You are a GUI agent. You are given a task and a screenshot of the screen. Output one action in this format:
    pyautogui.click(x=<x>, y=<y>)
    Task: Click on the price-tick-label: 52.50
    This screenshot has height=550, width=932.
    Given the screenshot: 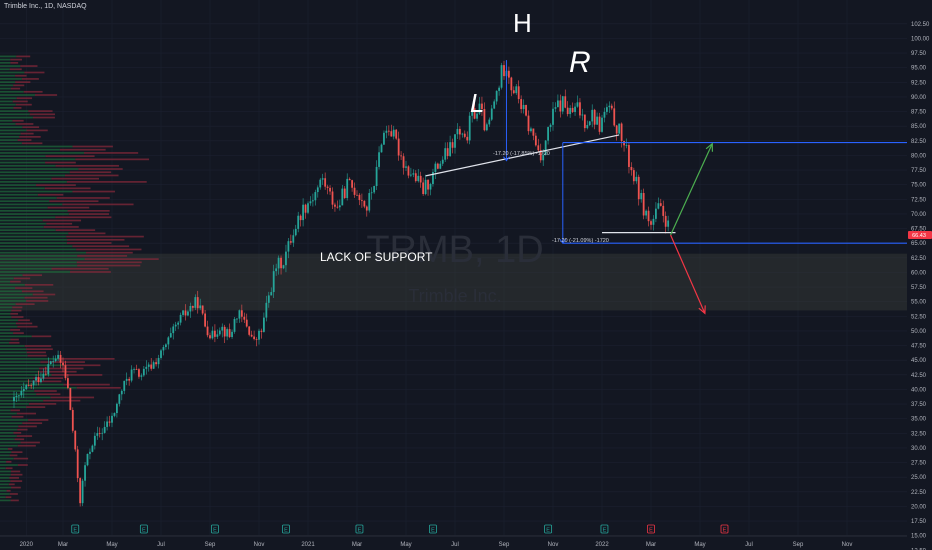 What is the action you would take?
    pyautogui.click(x=919, y=317)
    